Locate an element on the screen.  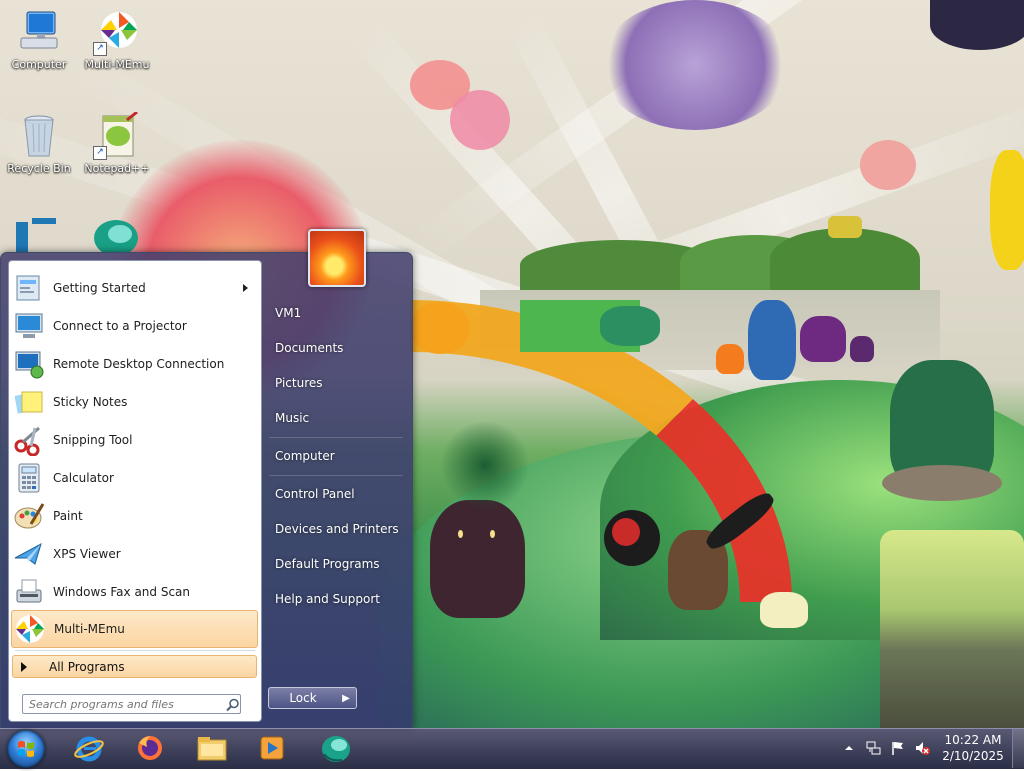
program-connect-projector: Connect to a Projector is located at coordinates (134, 326).